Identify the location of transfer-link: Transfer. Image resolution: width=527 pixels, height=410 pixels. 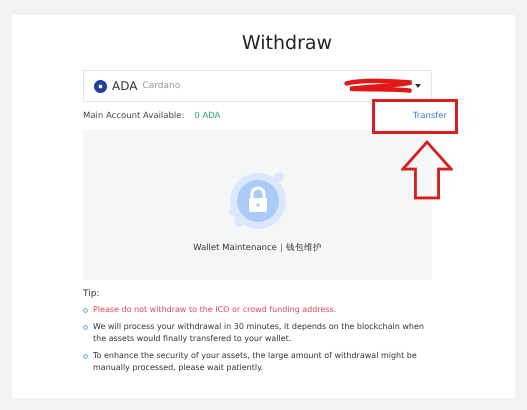
(429, 116).